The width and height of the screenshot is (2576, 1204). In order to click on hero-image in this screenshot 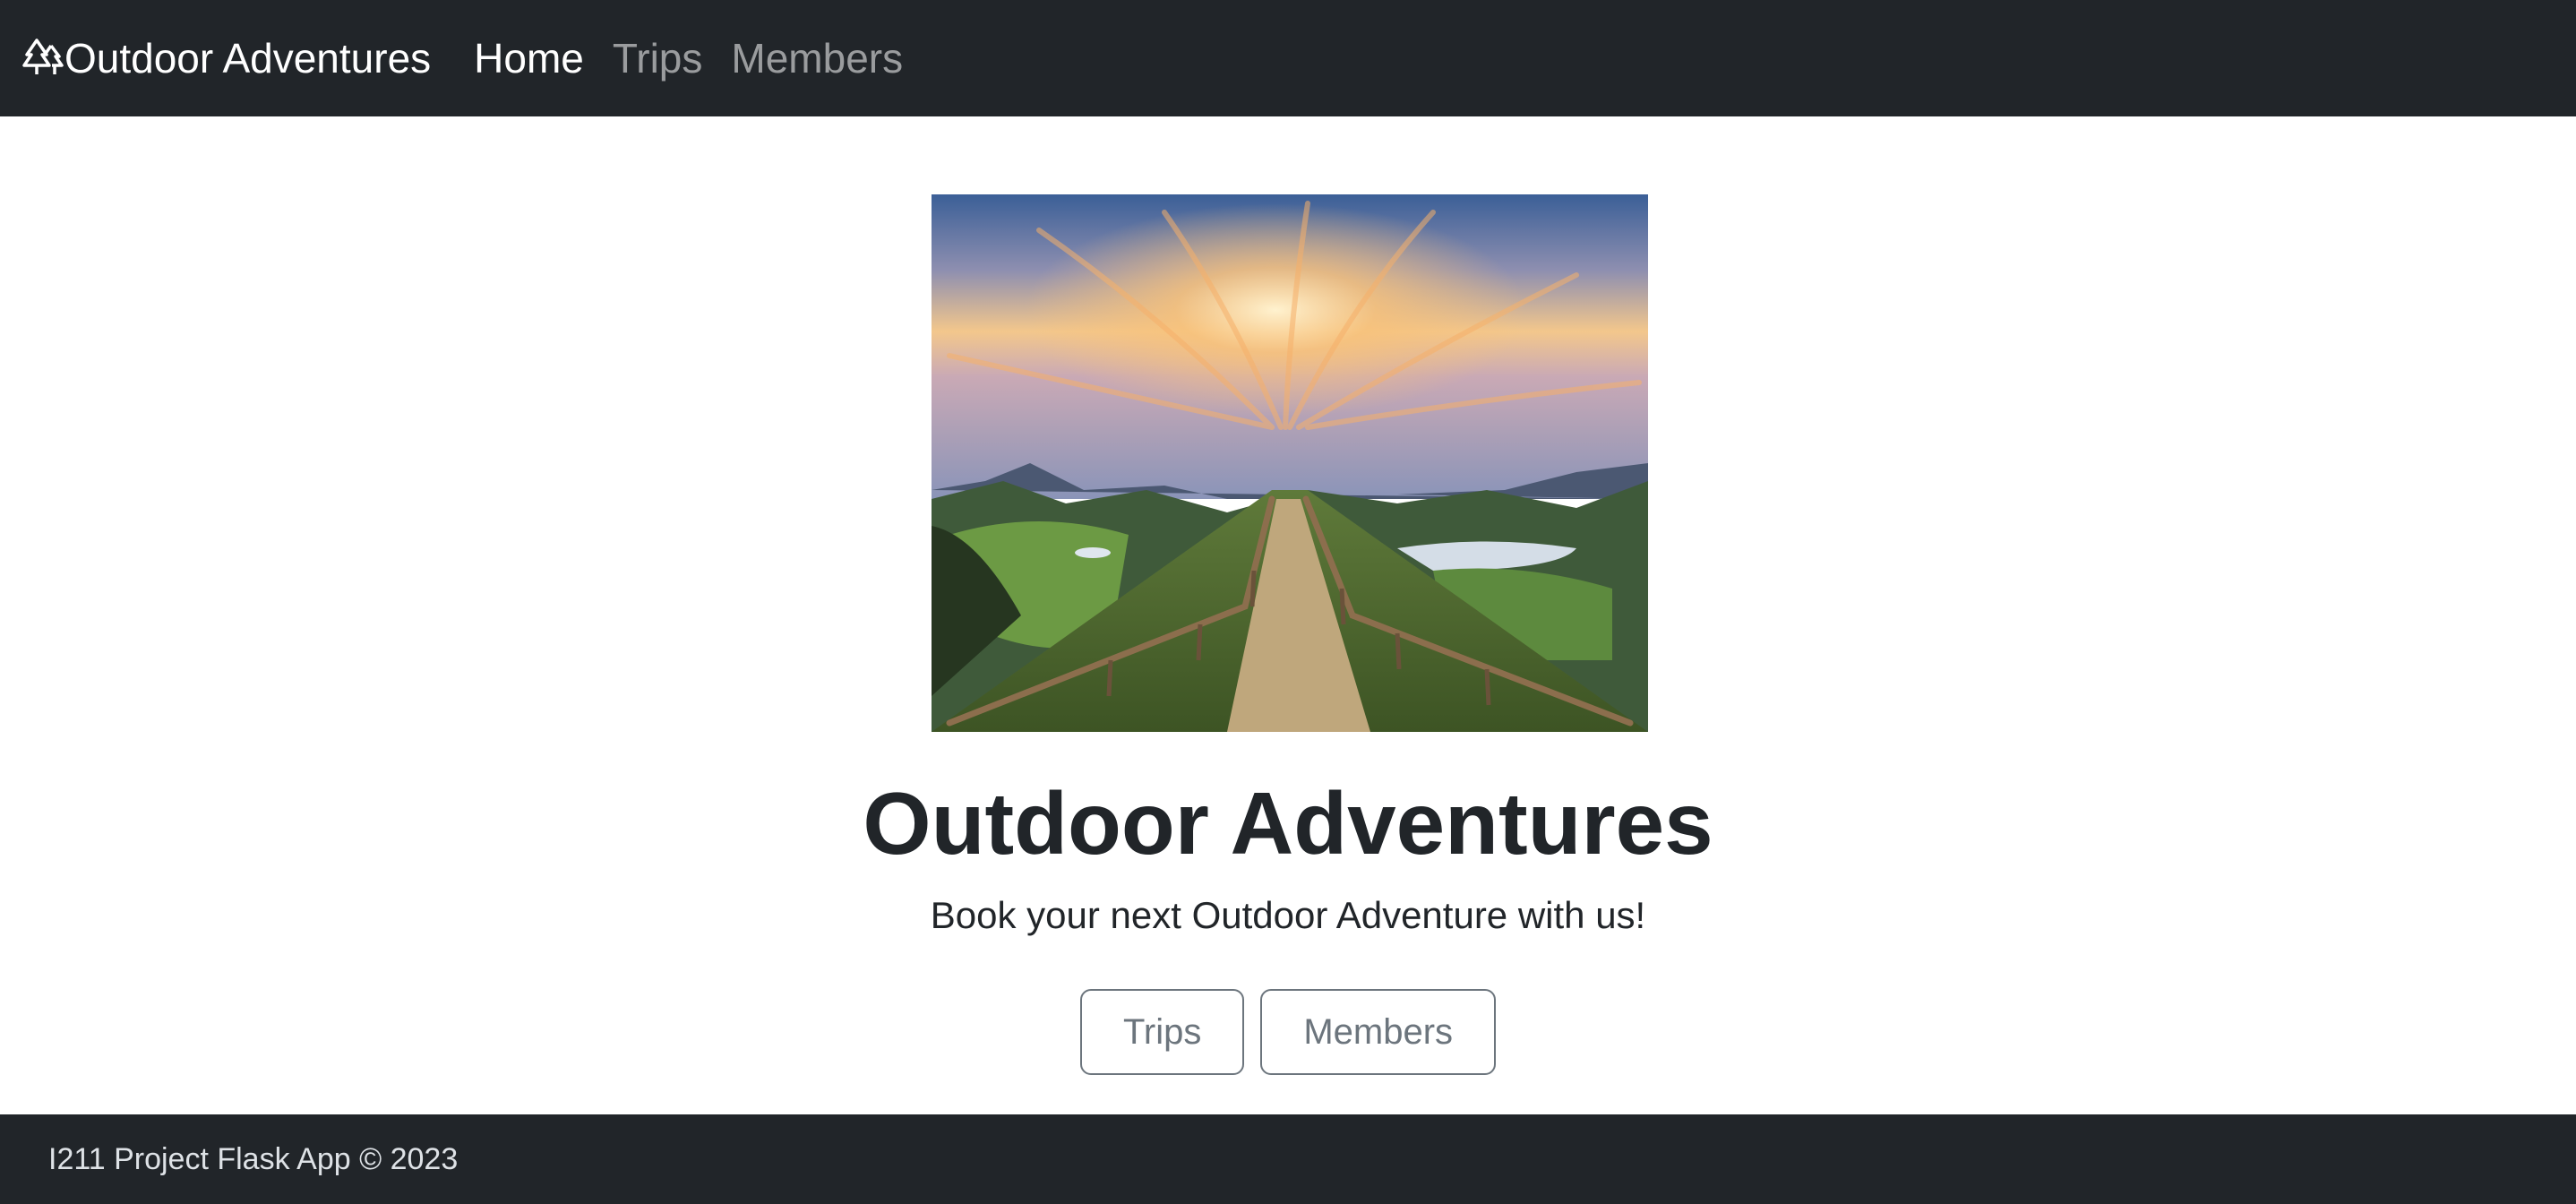, I will do `click(1290, 463)`.